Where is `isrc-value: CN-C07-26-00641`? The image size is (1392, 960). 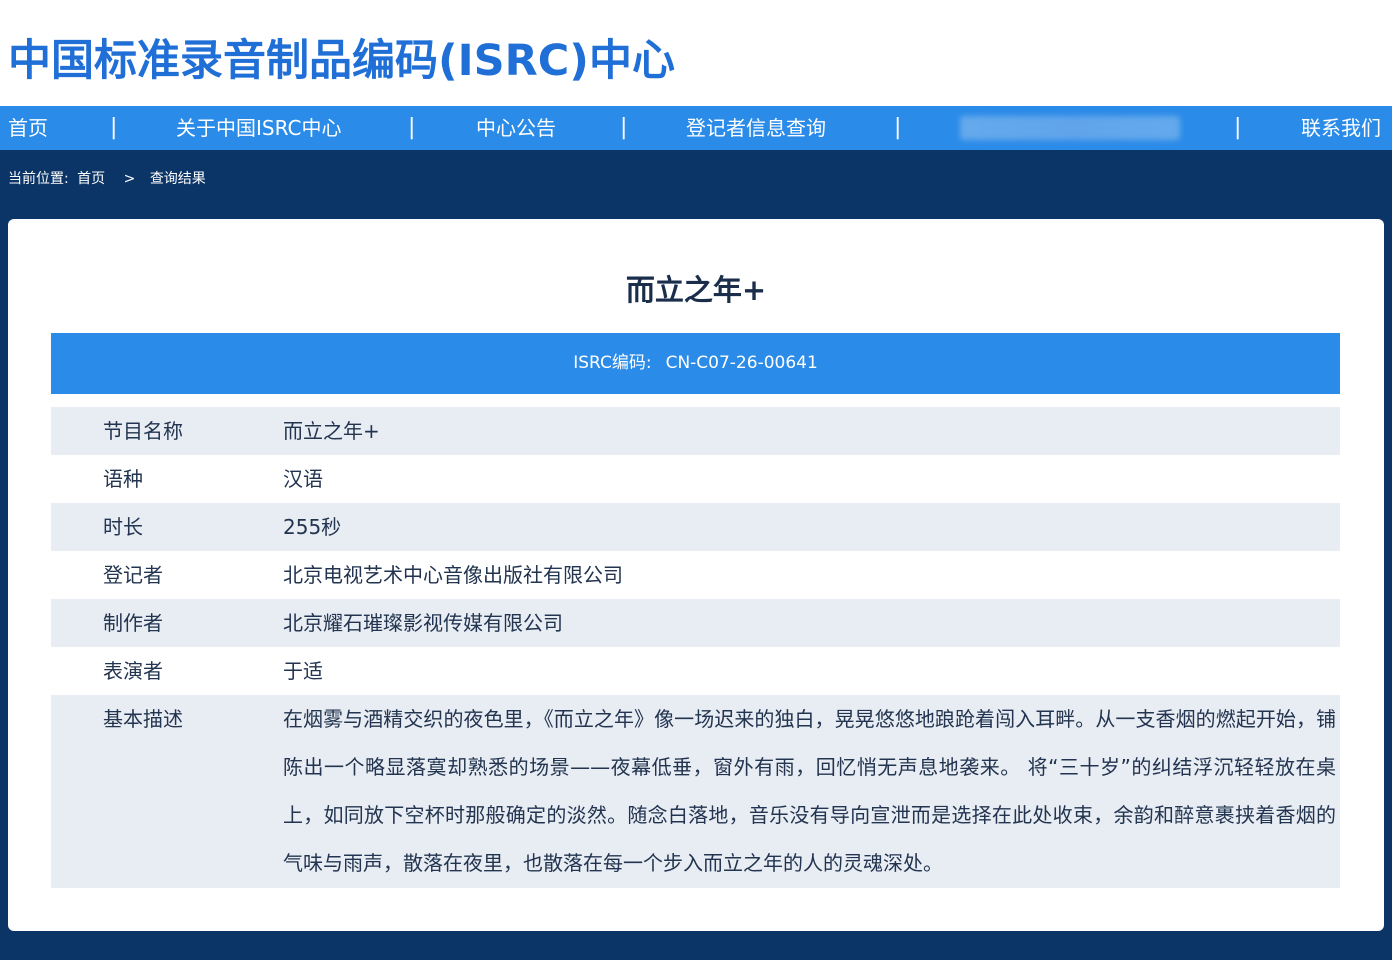
isrc-value: CN-C07-26-00641 is located at coordinates (741, 363).